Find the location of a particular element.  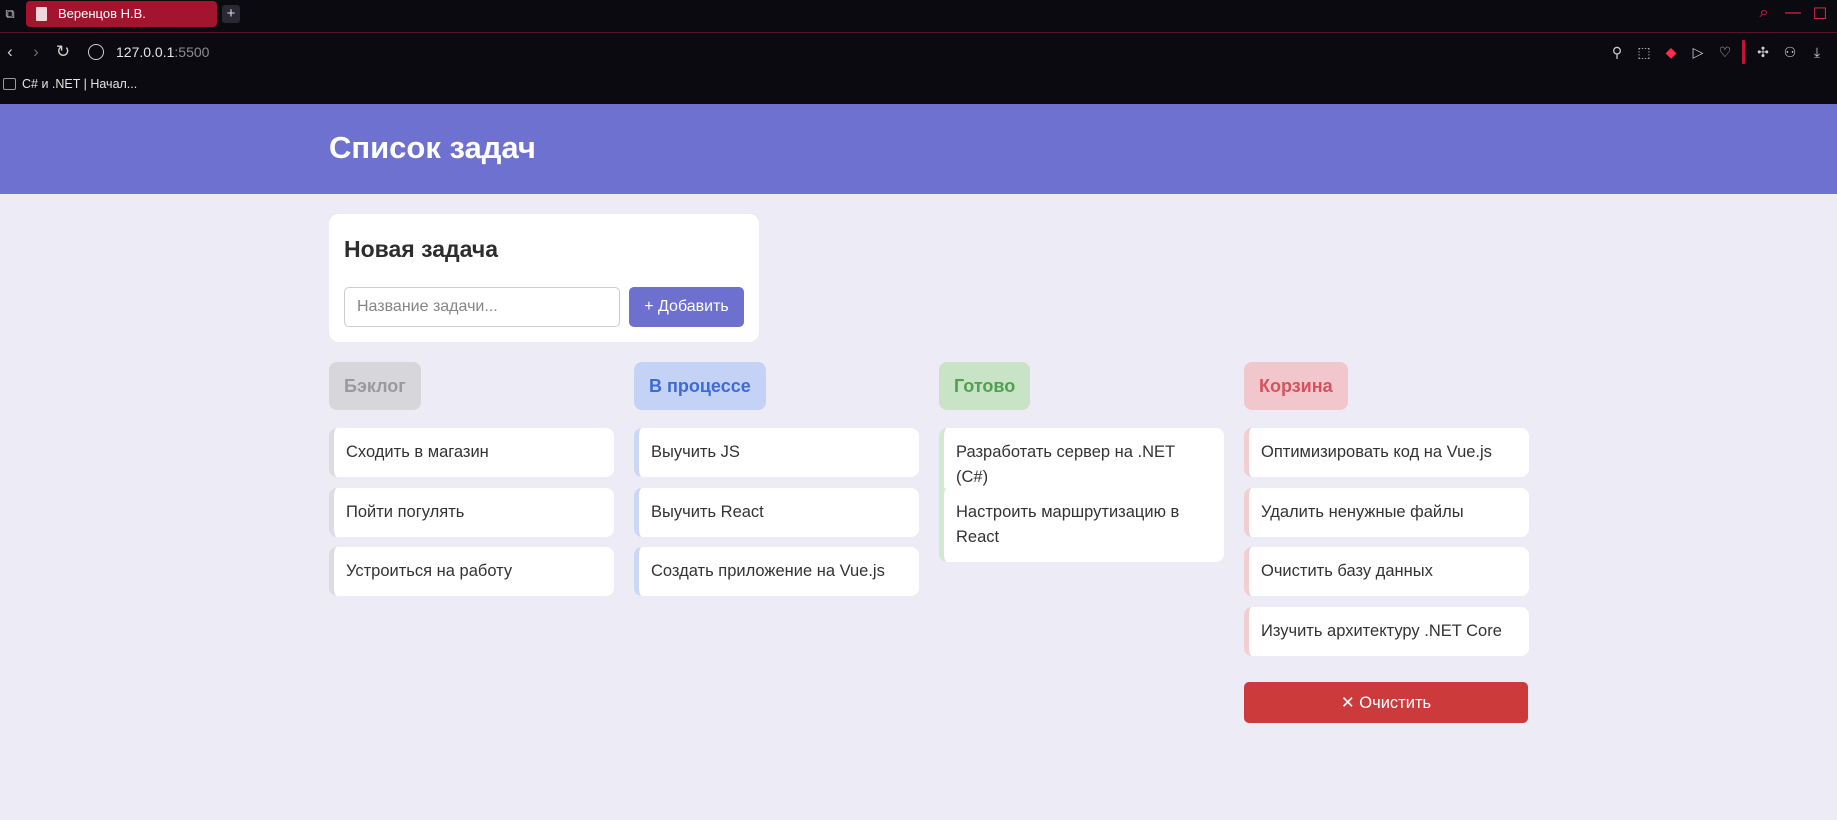

account-icon: ⚇ is located at coordinates (1790, 52).